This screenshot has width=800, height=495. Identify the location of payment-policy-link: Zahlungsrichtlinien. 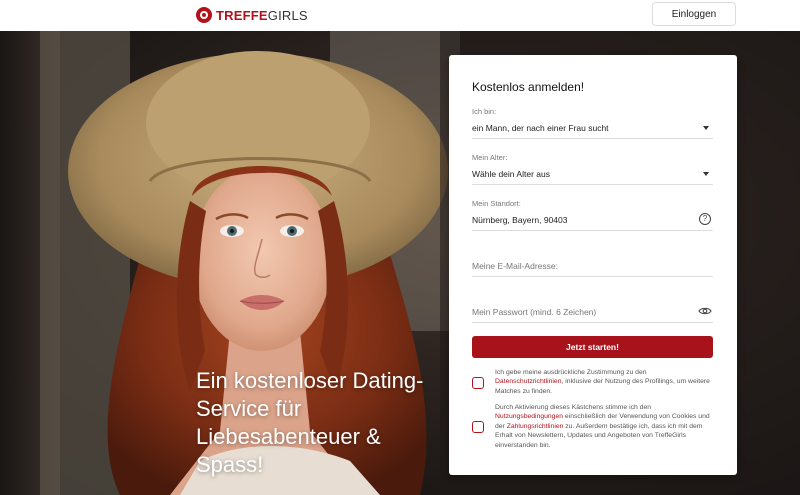
(535, 426).